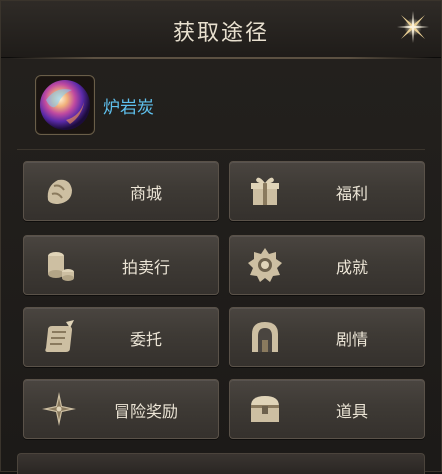  Describe the element at coordinates (121, 191) in the screenshot. I see `source-button-mall: 商城` at that location.